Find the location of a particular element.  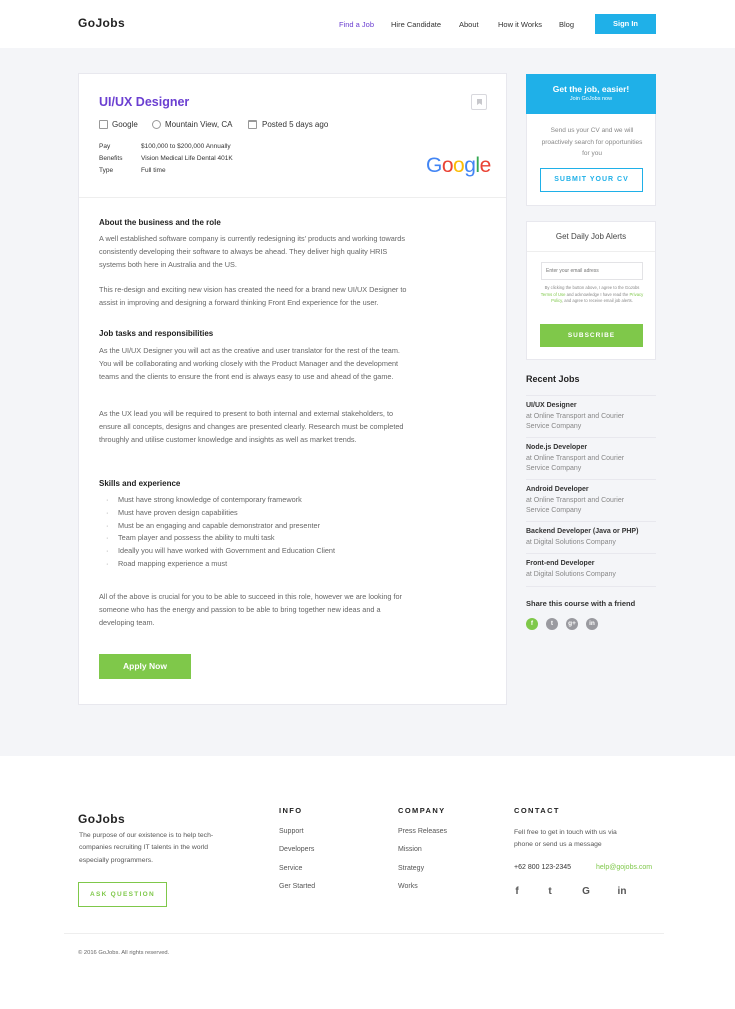

benefits-label: Benefits is located at coordinates (111, 158).